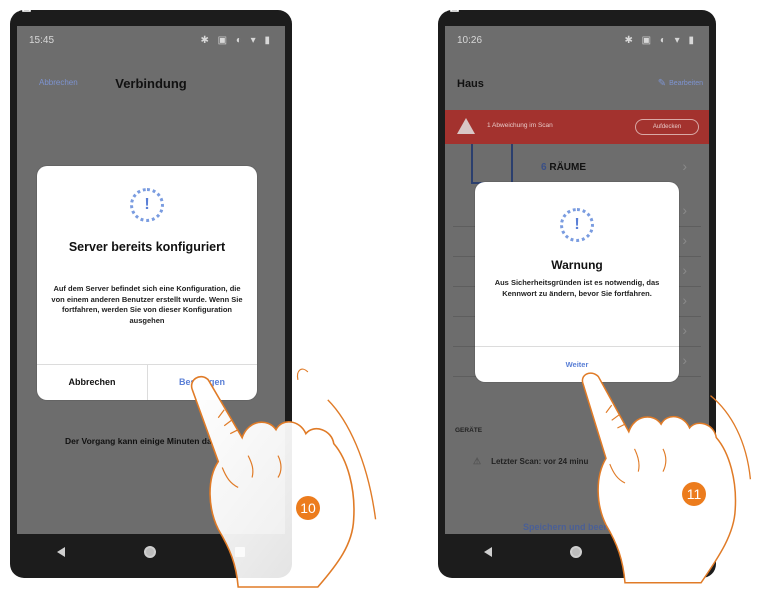 The height and width of the screenshot is (589, 759). What do you see at coordinates (694, 494) in the screenshot?
I see `step-badge-11: 11` at bounding box center [694, 494].